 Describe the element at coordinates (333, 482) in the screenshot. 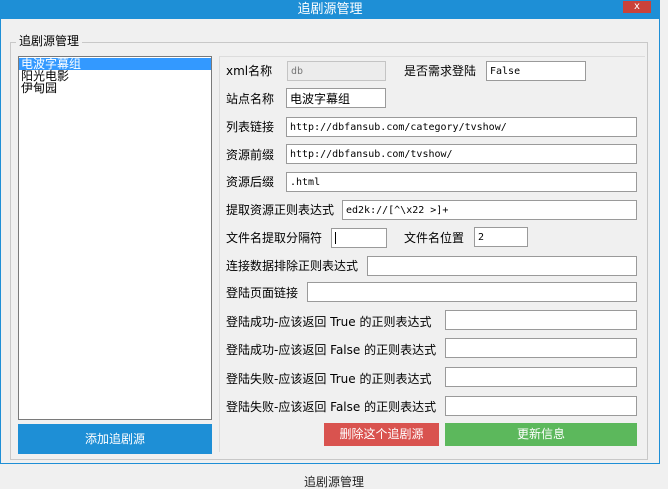

I see `taskbar-label: 追剧源管理` at that location.